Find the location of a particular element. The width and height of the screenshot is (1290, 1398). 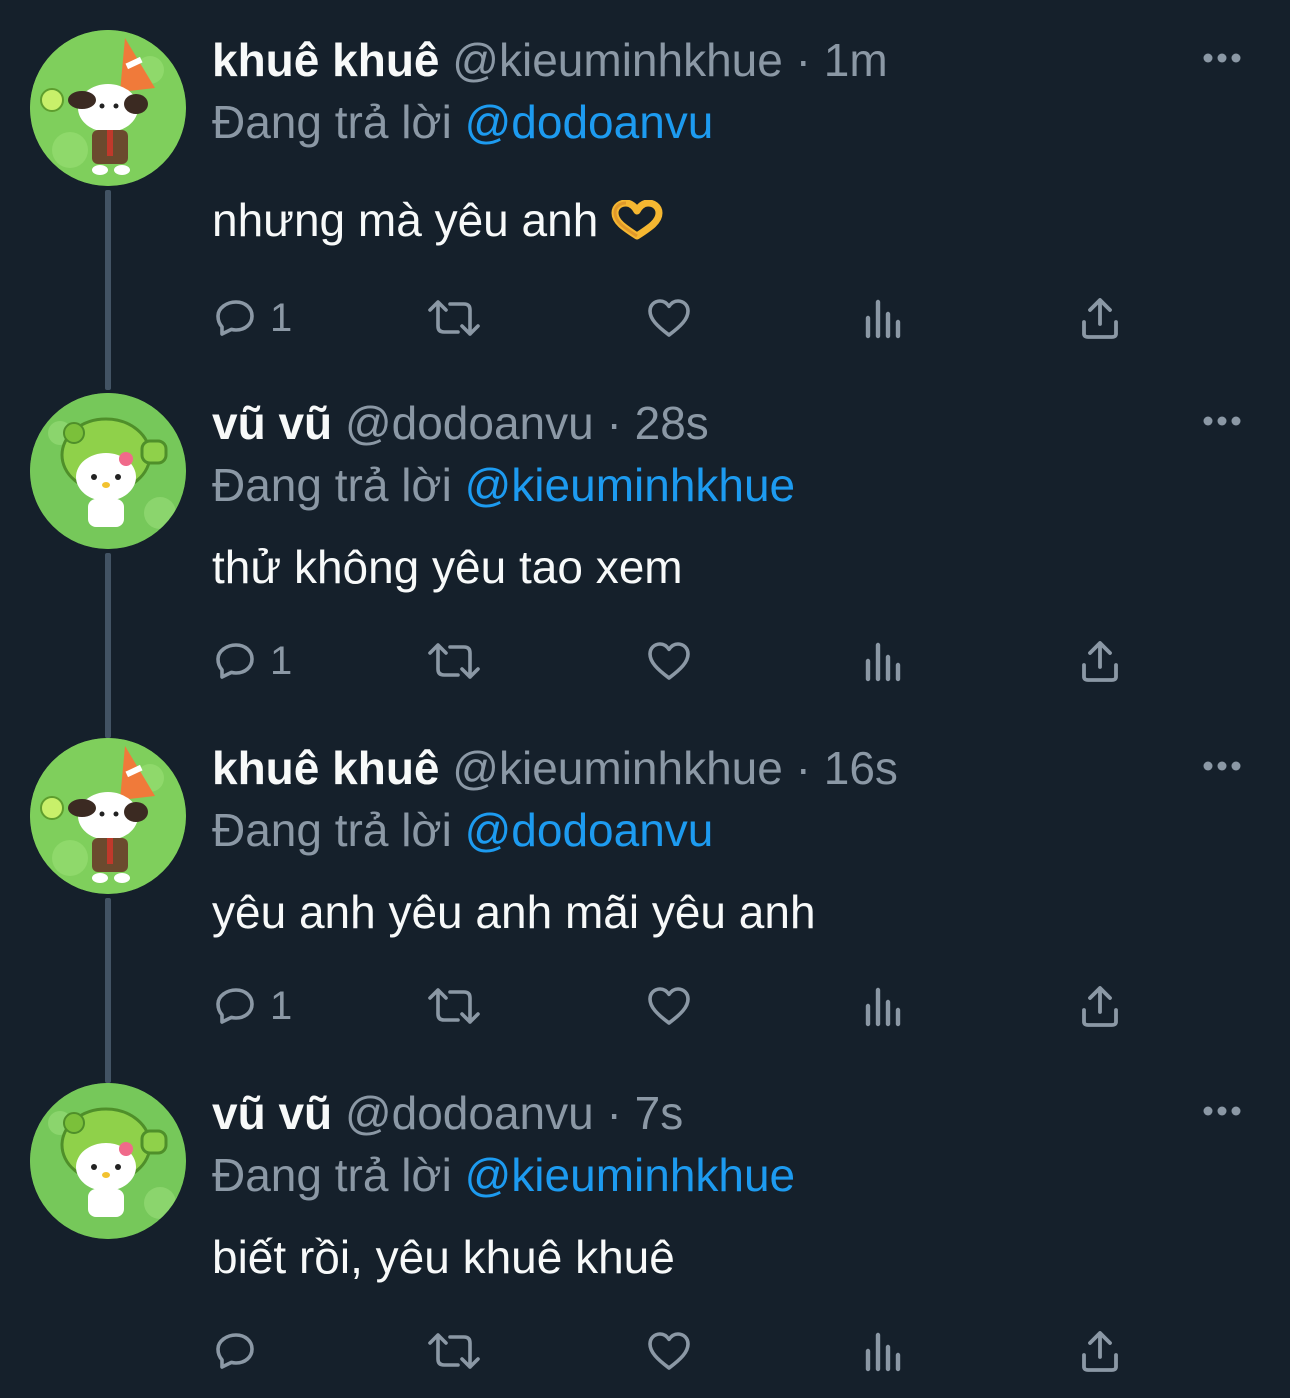

tweet-text: biết rồi, yêu khuê khuê is located at coordinates (443, 1257).